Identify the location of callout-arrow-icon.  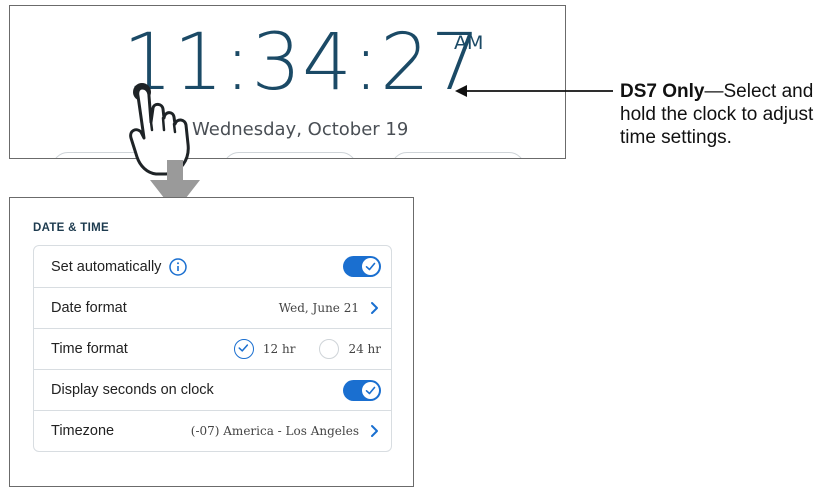
(534, 91).